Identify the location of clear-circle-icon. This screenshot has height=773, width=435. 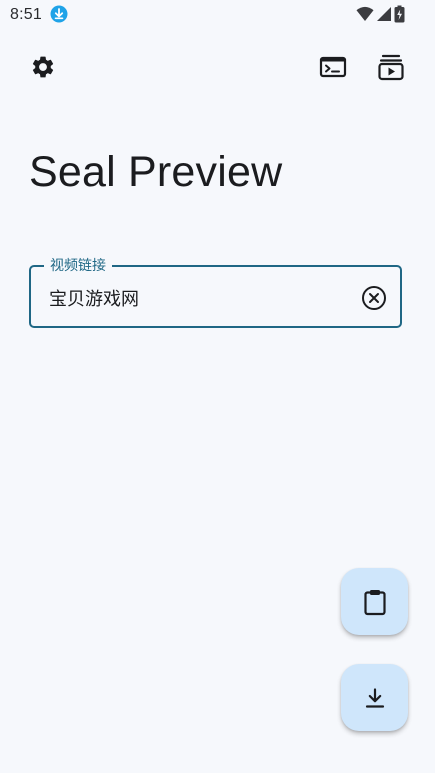
(374, 298).